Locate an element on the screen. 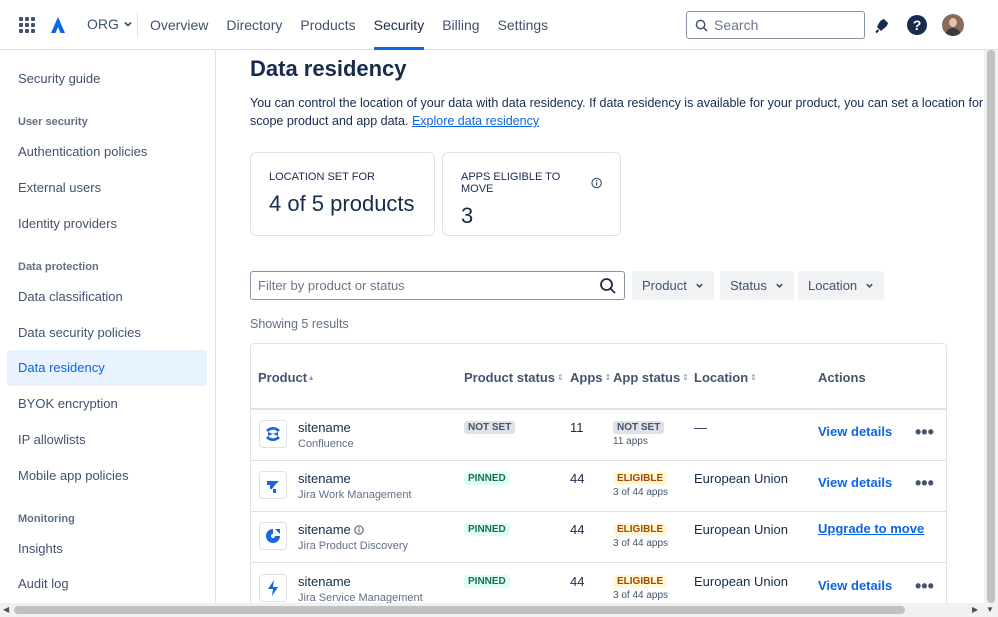  org-label: ORG is located at coordinates (103, 24).